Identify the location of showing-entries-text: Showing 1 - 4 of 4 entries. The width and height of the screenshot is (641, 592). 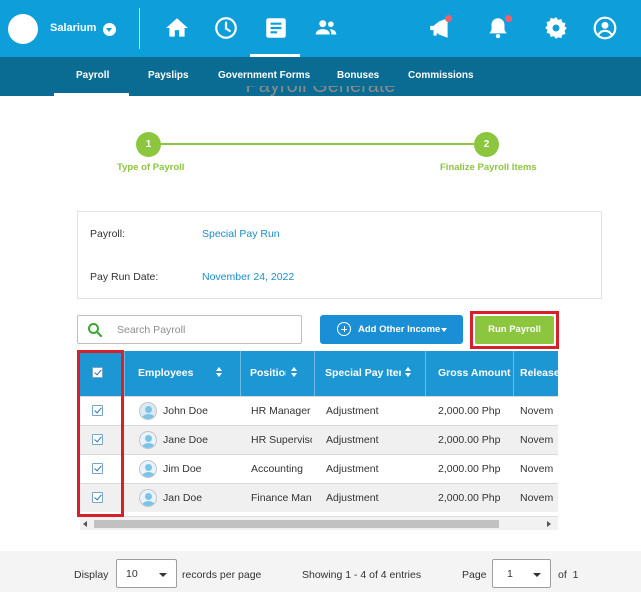
(362, 575).